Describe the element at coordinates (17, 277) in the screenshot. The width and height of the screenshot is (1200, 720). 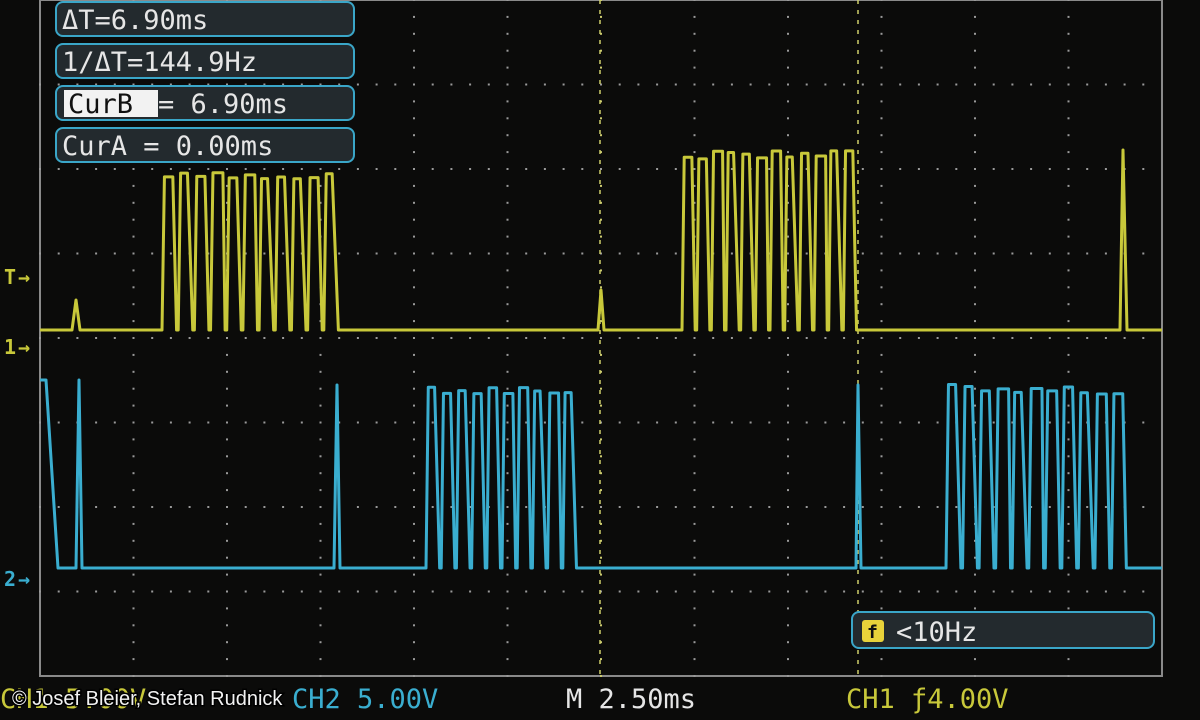
I see `trigger-level-marker: T →` at that location.